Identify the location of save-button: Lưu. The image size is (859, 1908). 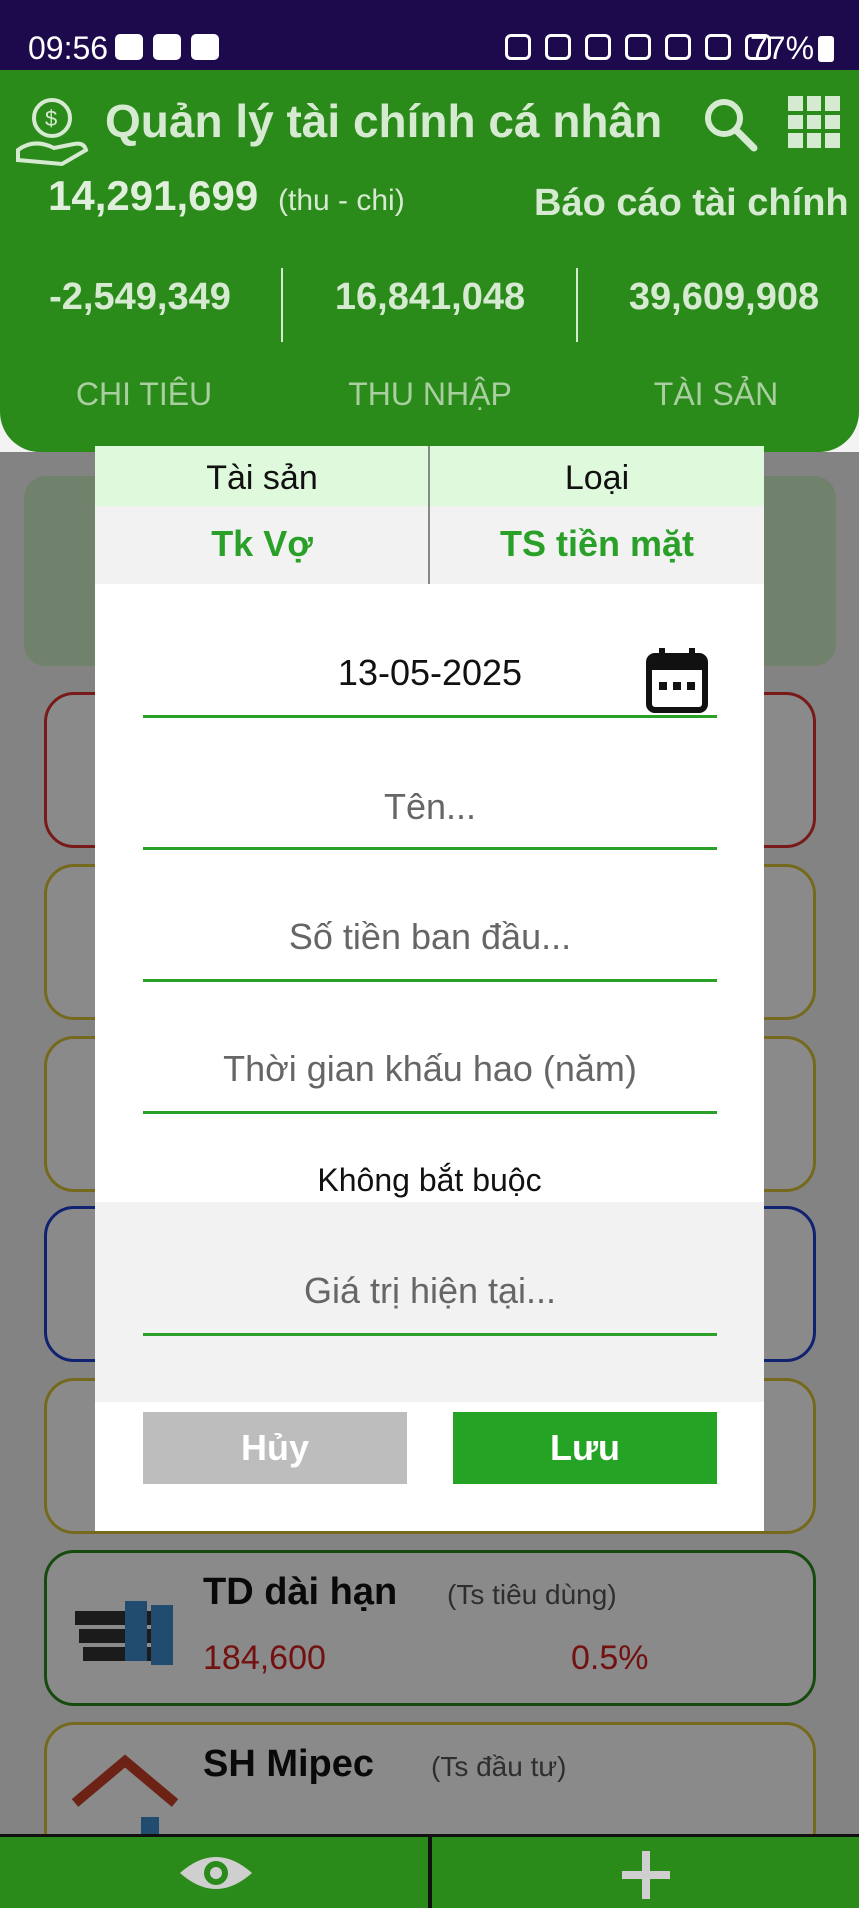
(585, 1448).